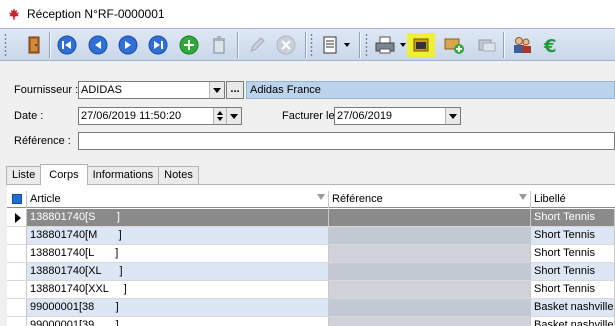 The image size is (615, 326). Describe the element at coordinates (178, 175) in the screenshot. I see `tab-notes: Notes` at that location.